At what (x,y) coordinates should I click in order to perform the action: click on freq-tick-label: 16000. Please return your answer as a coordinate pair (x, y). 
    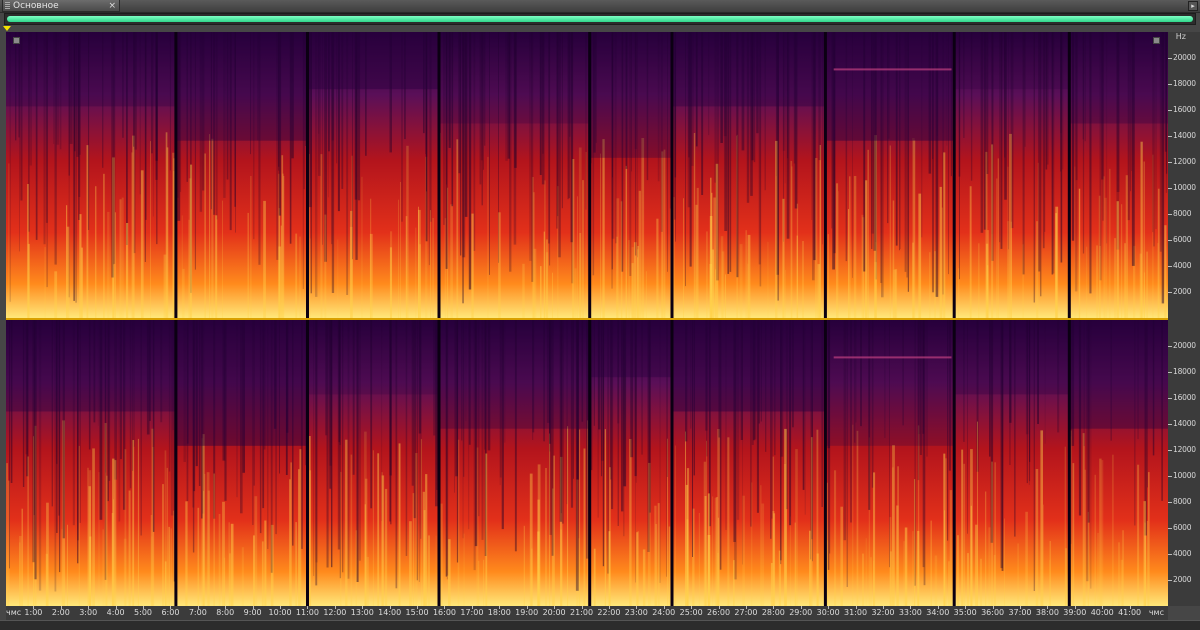
    Looking at the image, I should click on (1184, 397).